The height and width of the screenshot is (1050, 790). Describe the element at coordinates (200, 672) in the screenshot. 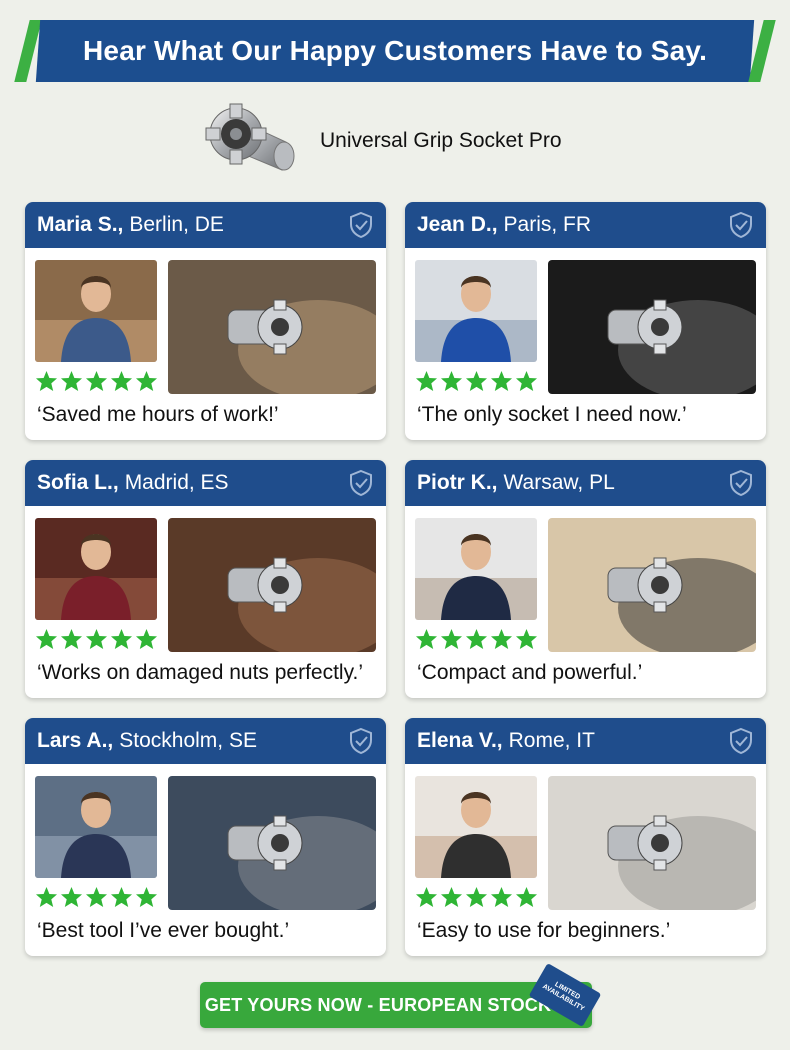

I see `review-quote: ‘Works on damaged nuts perfectly.’` at that location.